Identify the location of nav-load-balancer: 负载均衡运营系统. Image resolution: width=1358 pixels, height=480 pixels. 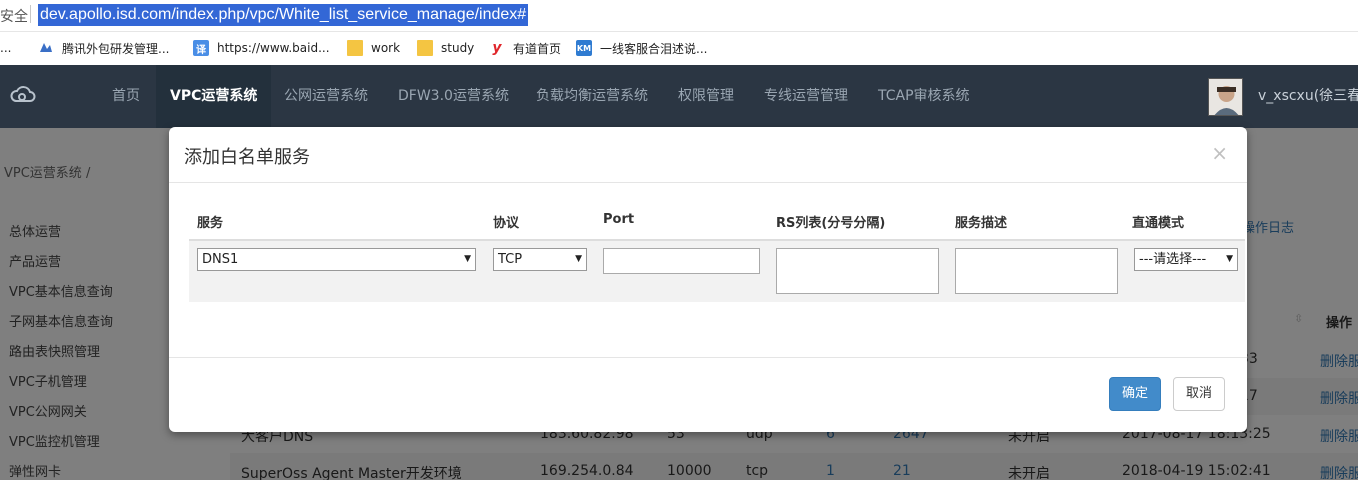
(592, 96).